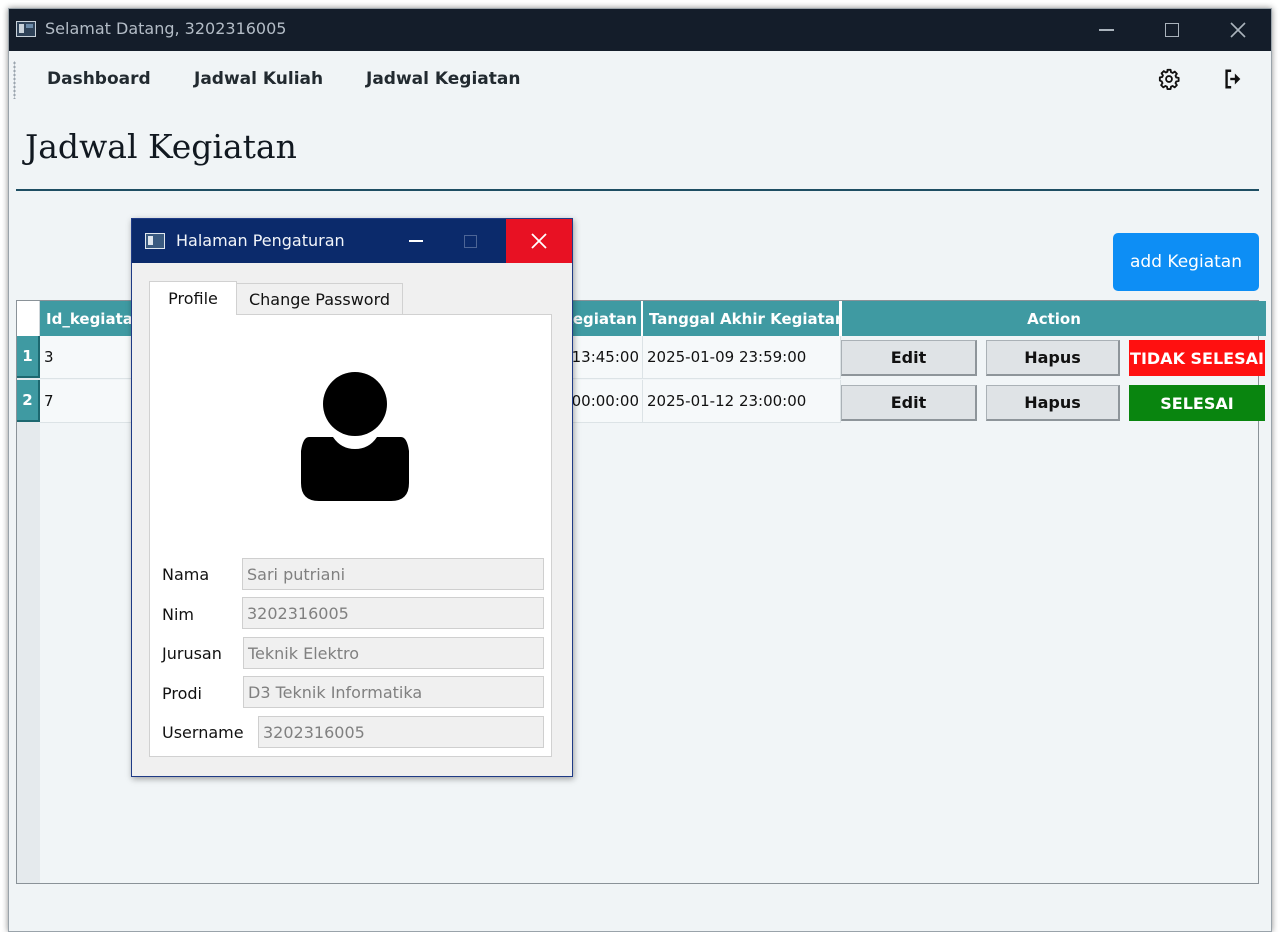 The width and height of the screenshot is (1280, 932). Describe the element at coordinates (742, 318) in the screenshot. I see `column-header-tanggal-akhir: Tanggal Akhir Kegiatan` at that location.